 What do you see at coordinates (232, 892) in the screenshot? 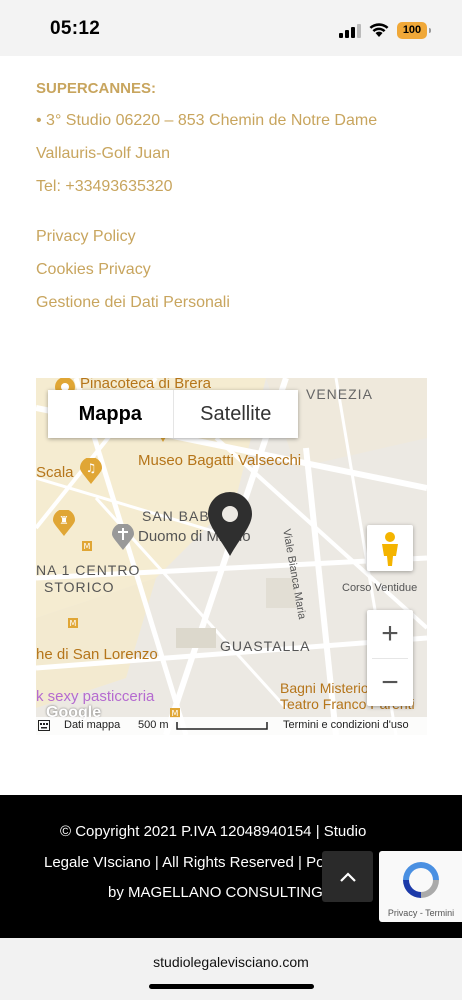
I see `footer-copyright-line-3: by MAGELLANO CONSULTING SRL` at bounding box center [232, 892].